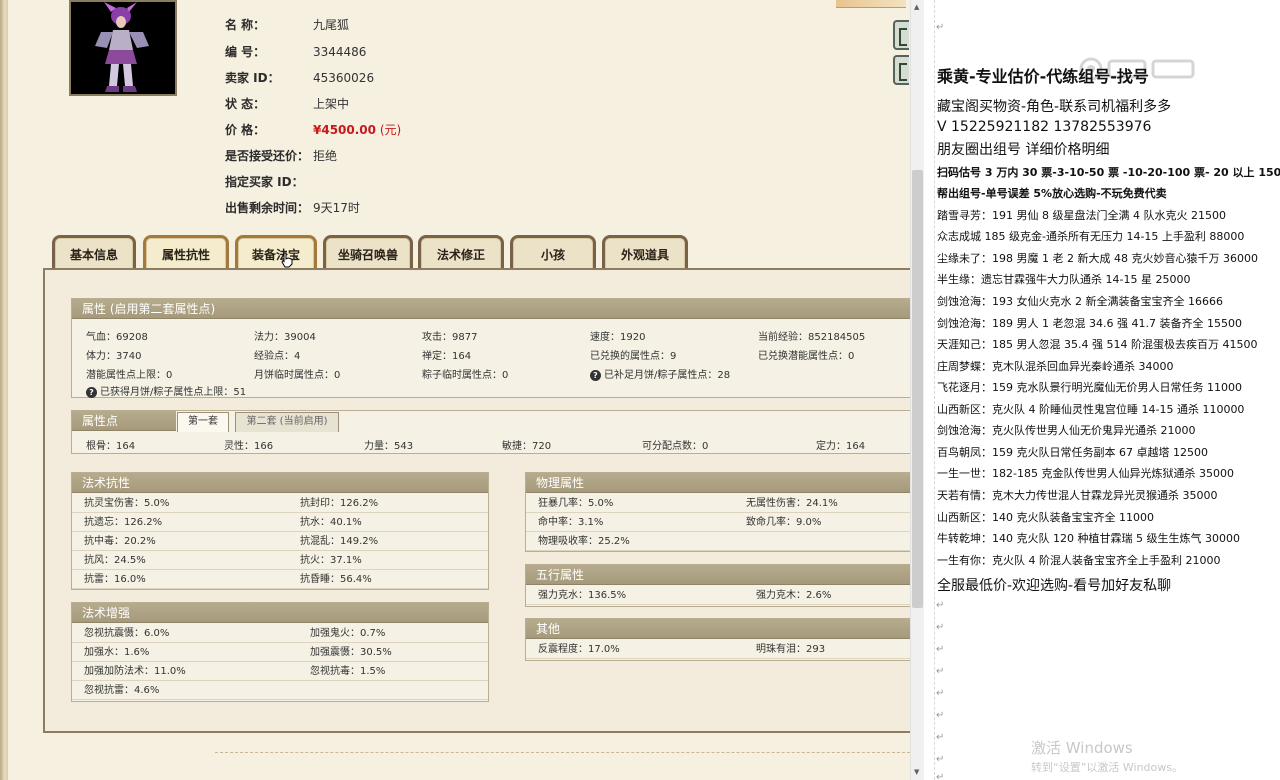 The width and height of the screenshot is (1280, 780). I want to click on doc-line: 半生缘：遗忘甘霖强牛大力队通杀 14-15 星 25000, so click(1064, 279).